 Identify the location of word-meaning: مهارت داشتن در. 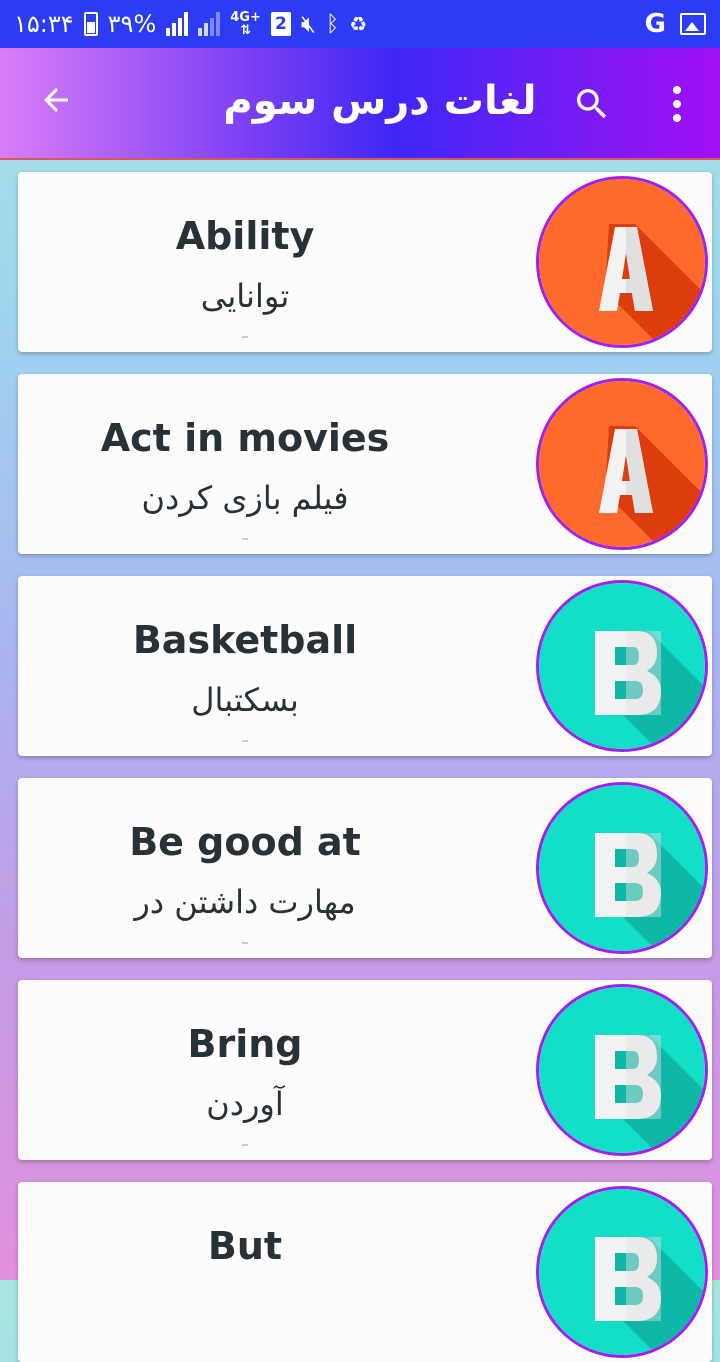
(245, 902).